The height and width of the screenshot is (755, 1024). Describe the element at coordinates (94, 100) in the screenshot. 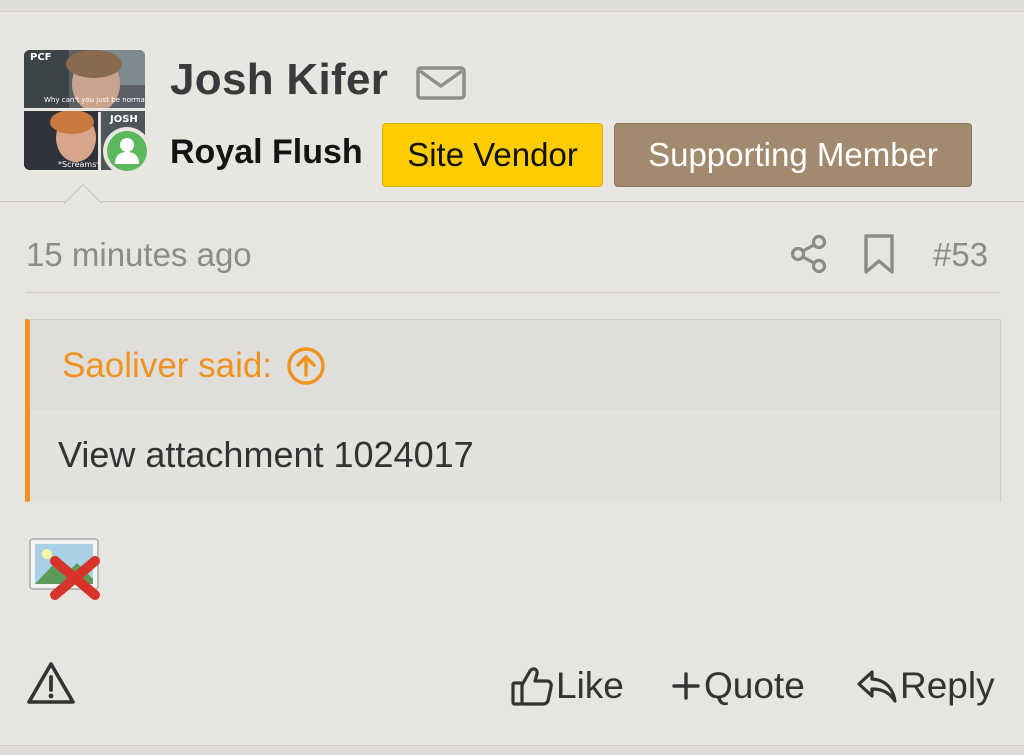

I see `avatar-caption-line: Why can't you just be normal?` at that location.